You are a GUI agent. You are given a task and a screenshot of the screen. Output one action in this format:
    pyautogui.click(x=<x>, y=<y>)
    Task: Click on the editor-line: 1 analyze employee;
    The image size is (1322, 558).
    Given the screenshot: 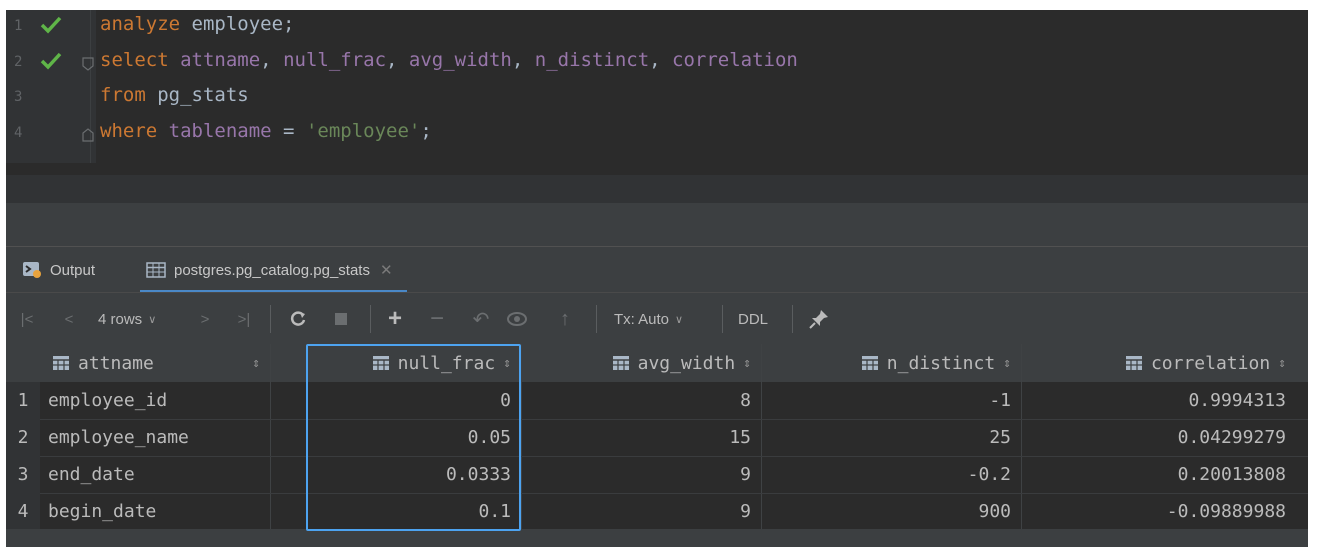 What is the action you would take?
    pyautogui.click(x=657, y=28)
    